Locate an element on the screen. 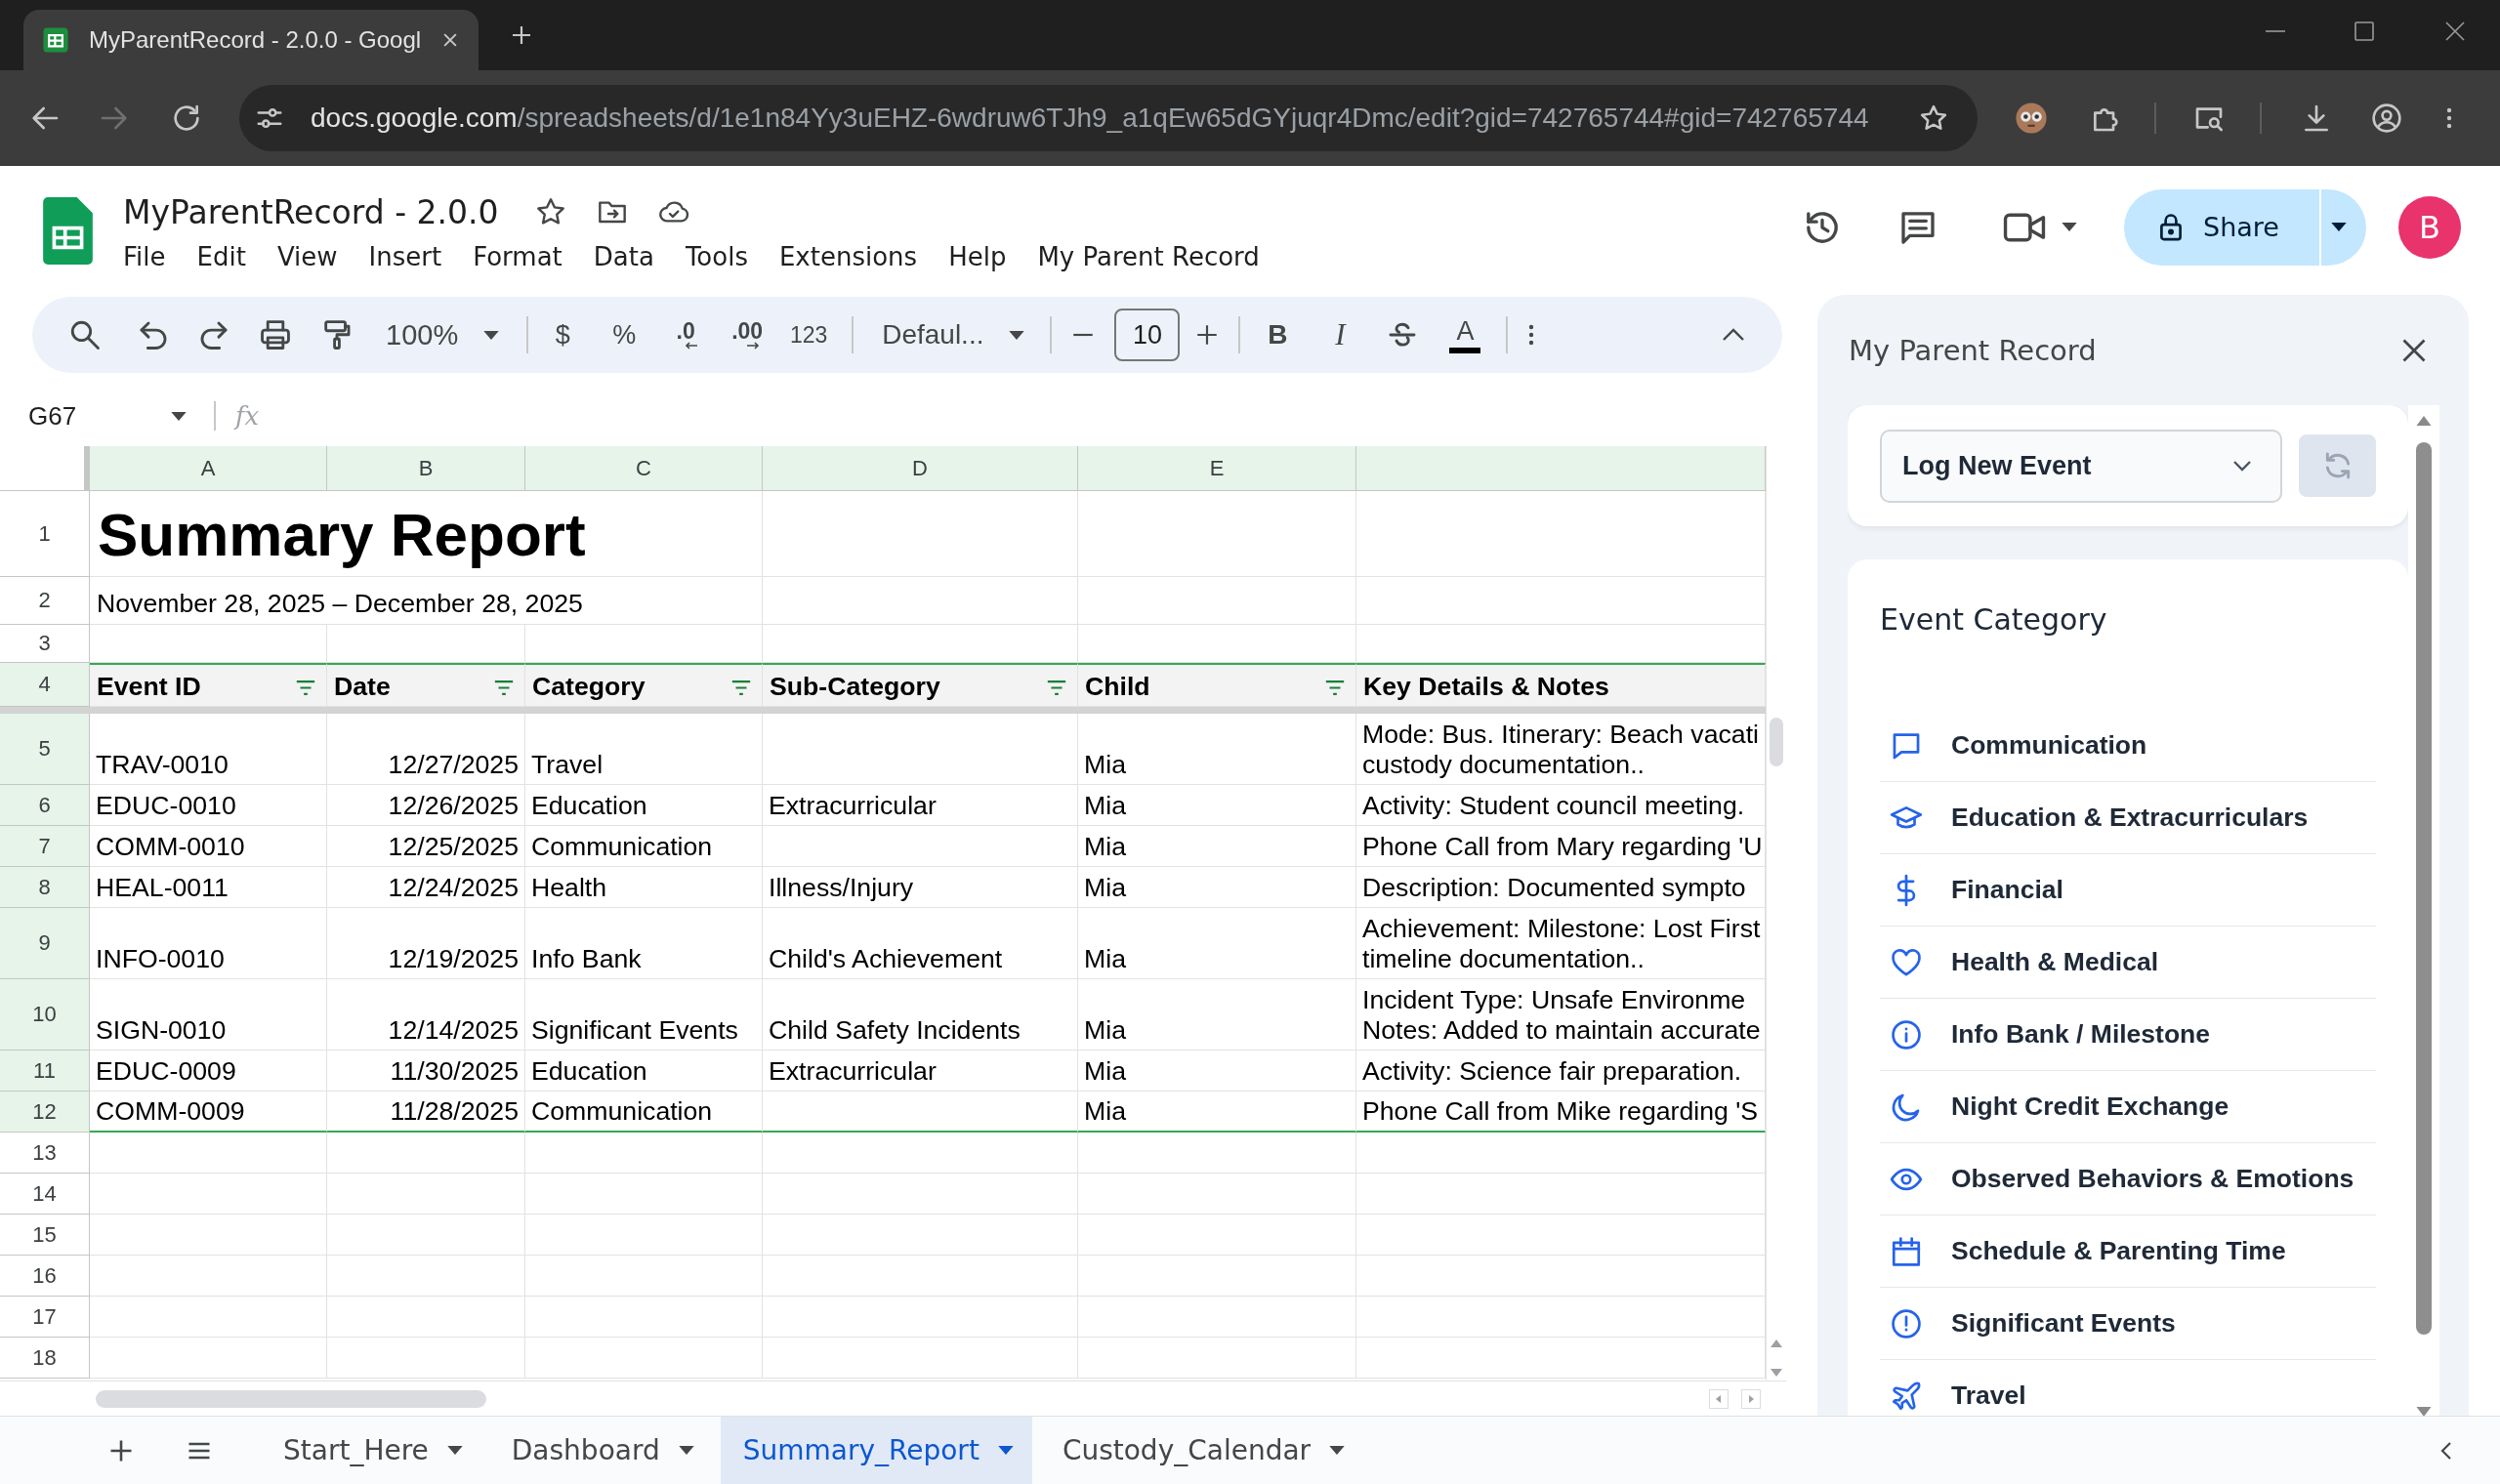 The width and height of the screenshot is (2500, 1484). menu-item: File is located at coordinates (144, 257).